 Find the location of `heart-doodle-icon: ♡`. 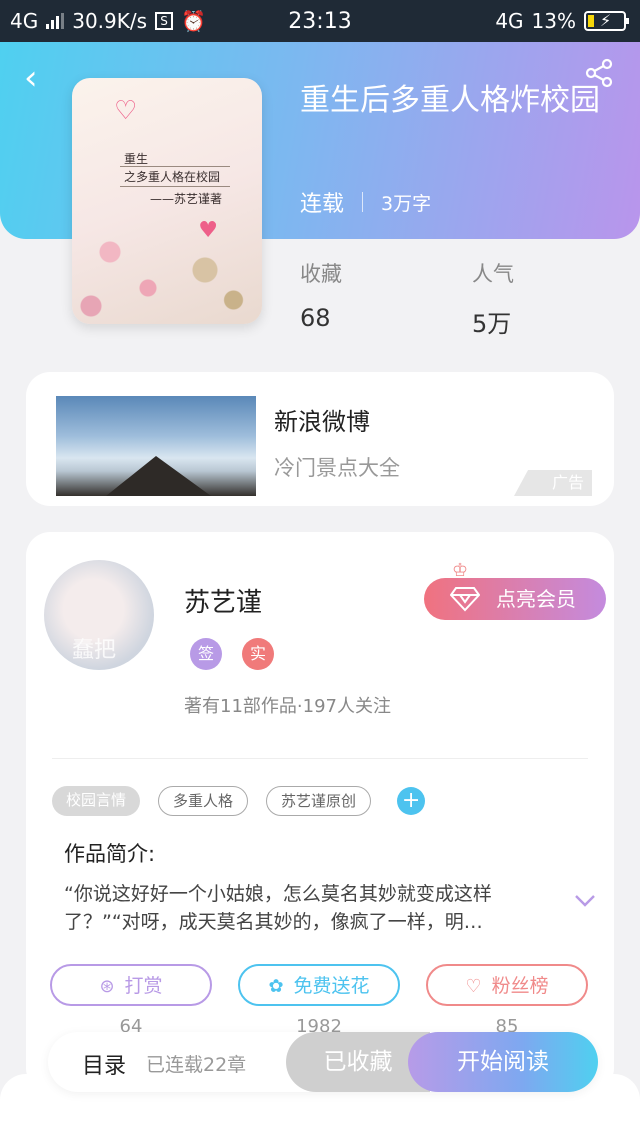

heart-doodle-icon: ♡ is located at coordinates (126, 111).